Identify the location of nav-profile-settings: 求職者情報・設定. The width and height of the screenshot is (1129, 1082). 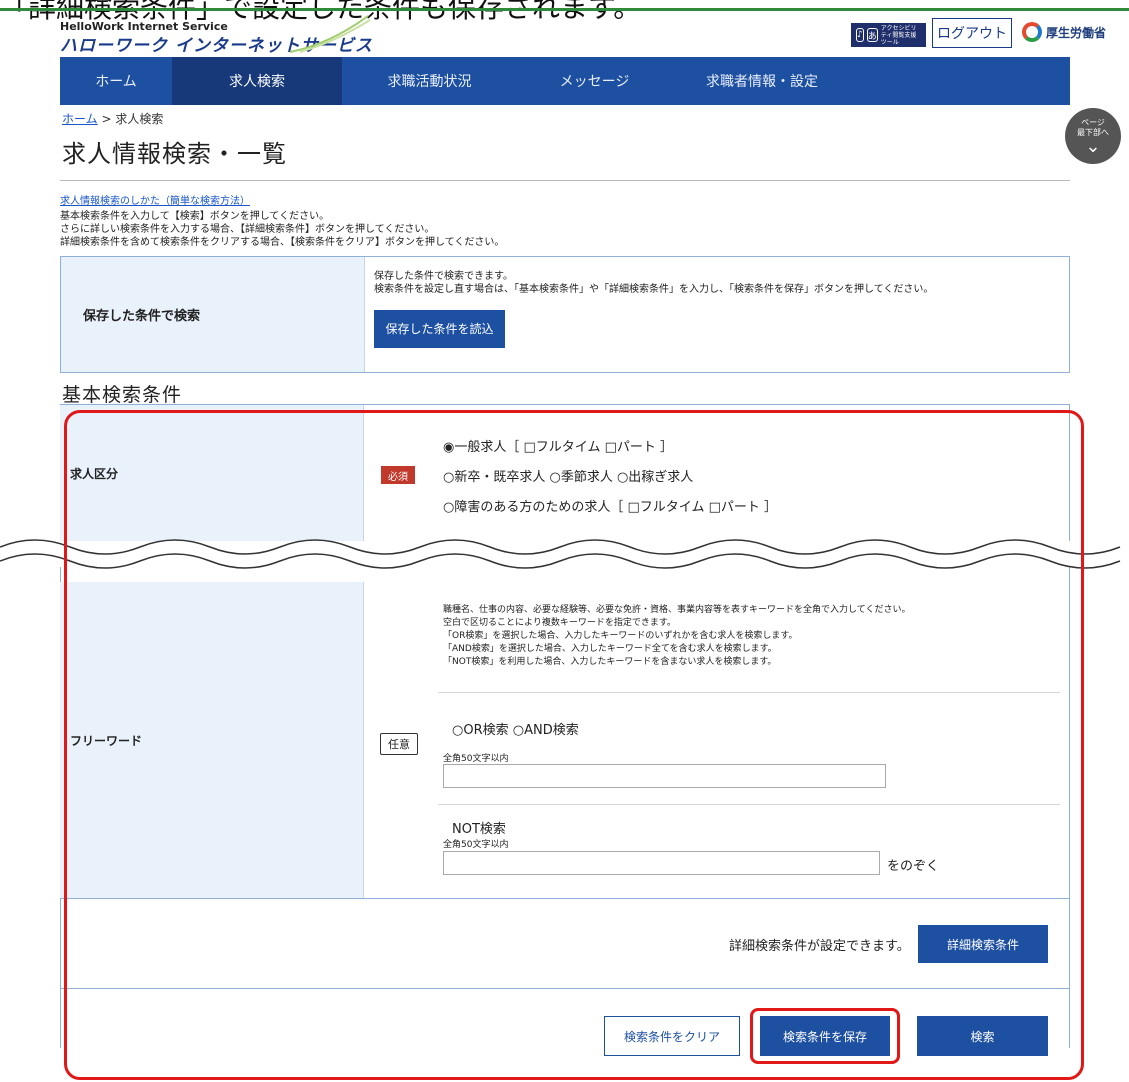
(762, 81).